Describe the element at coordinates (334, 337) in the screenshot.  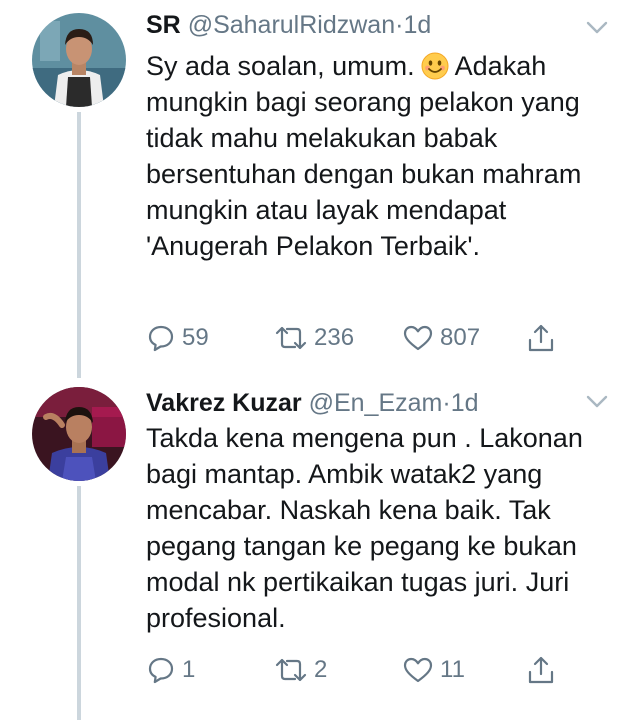
I see `retweet-count: 236` at that location.